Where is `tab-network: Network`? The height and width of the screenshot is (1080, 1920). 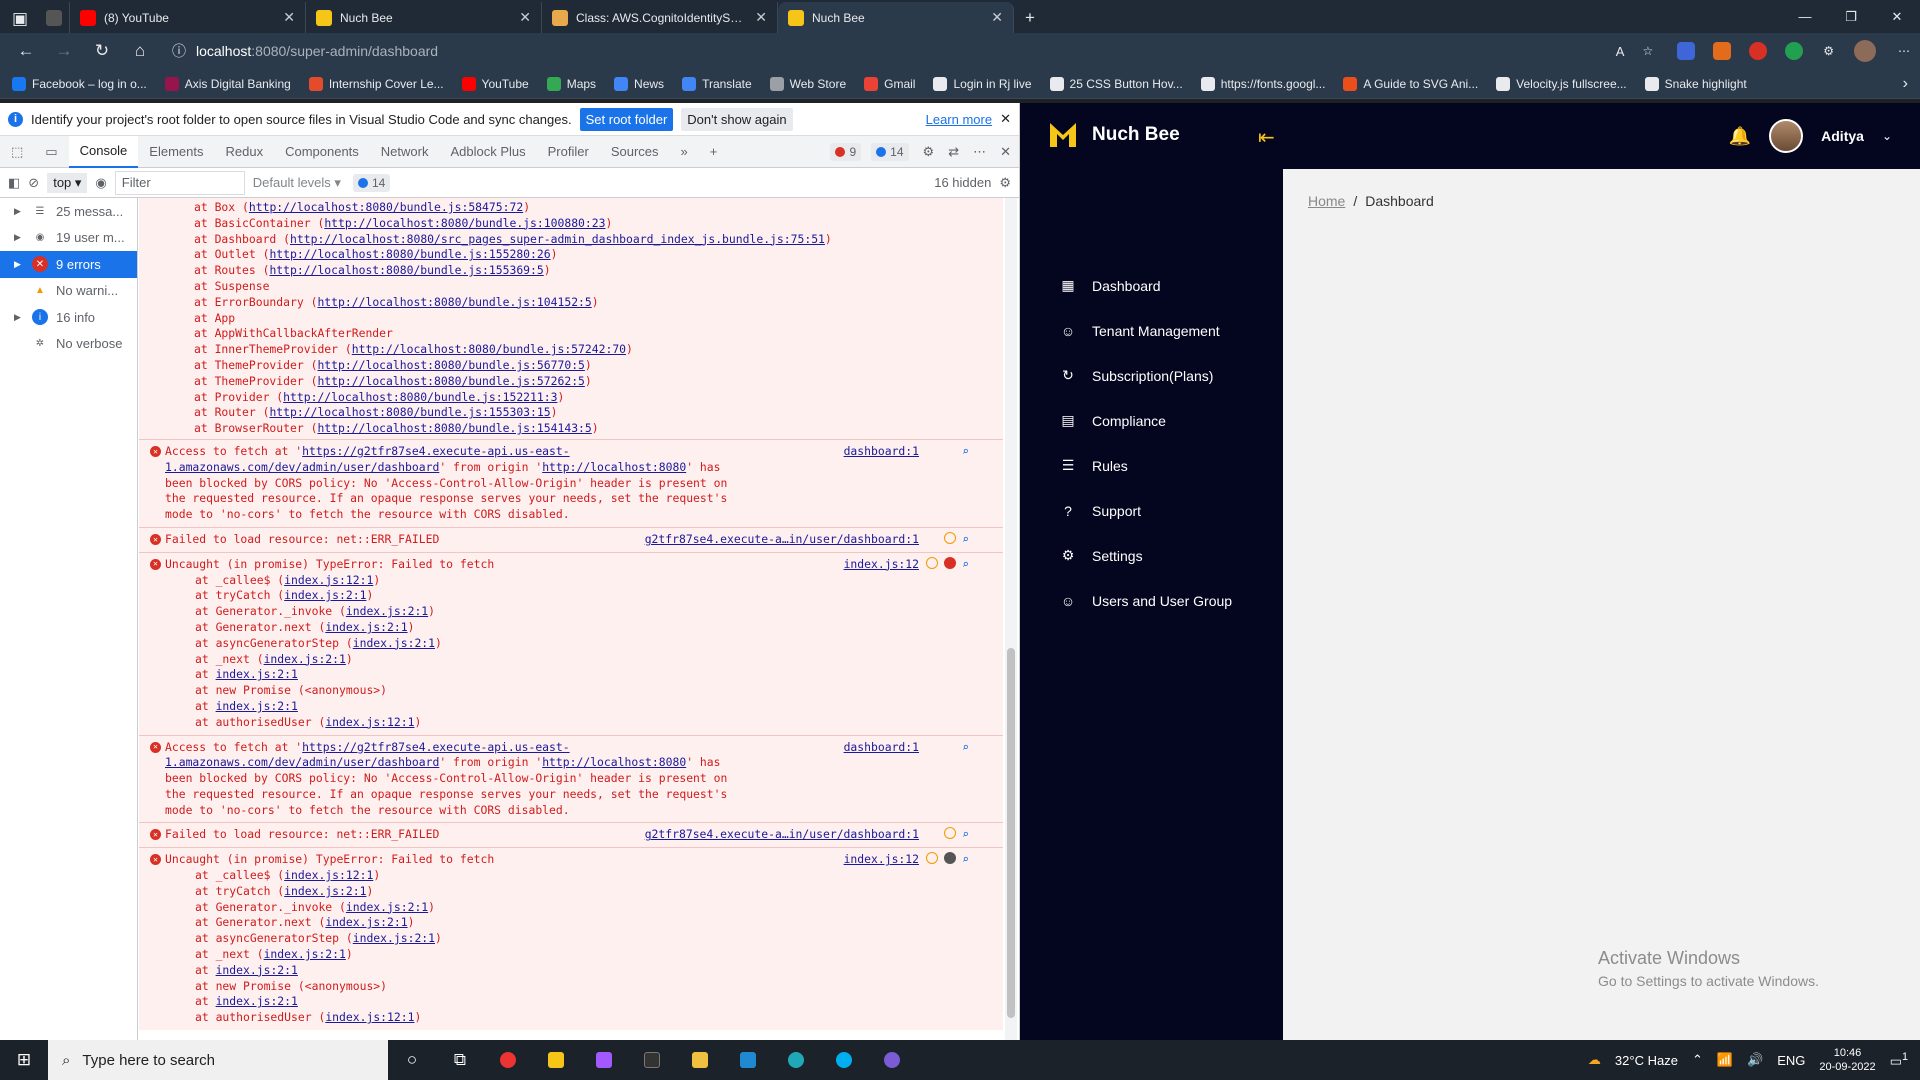 tab-network: Network is located at coordinates (405, 152).